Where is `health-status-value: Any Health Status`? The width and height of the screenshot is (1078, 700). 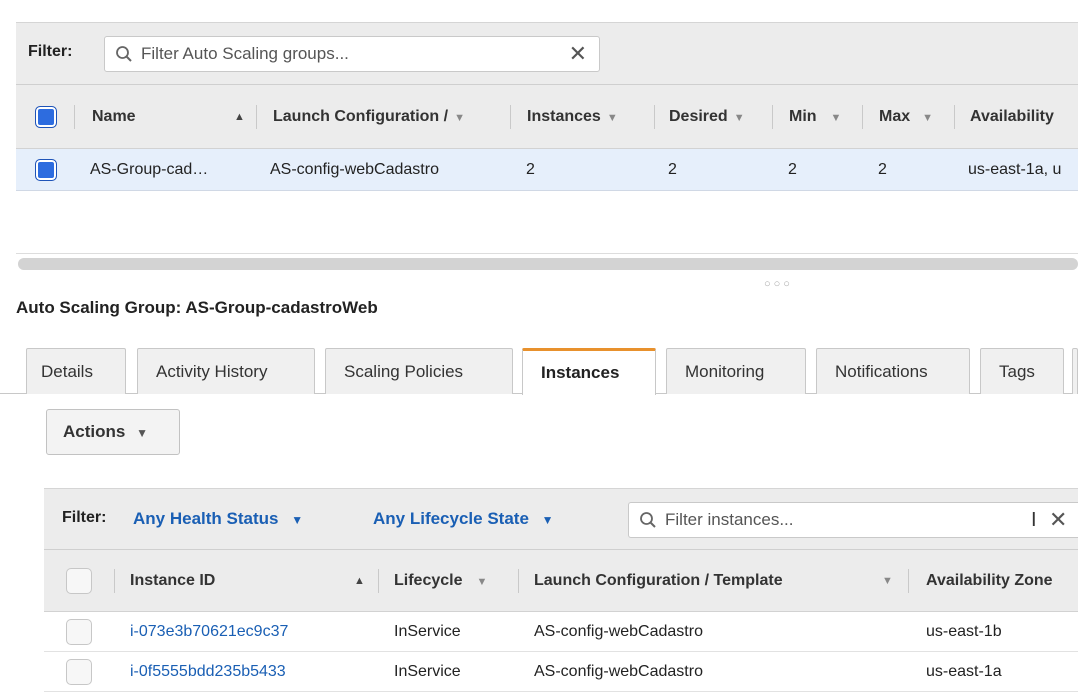
health-status-value: Any Health Status is located at coordinates (206, 518).